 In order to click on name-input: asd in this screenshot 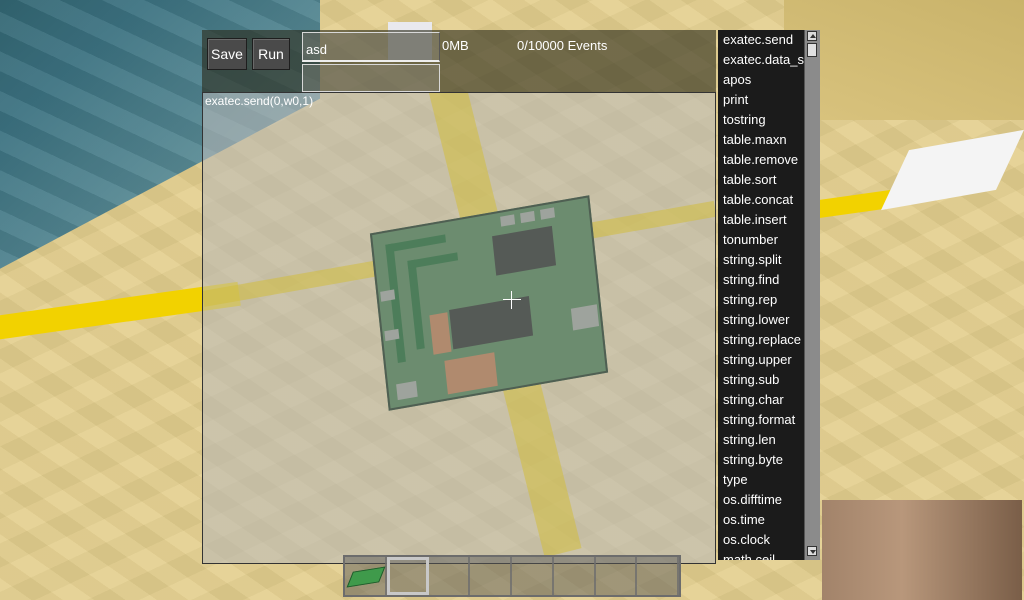, I will do `click(371, 47)`.